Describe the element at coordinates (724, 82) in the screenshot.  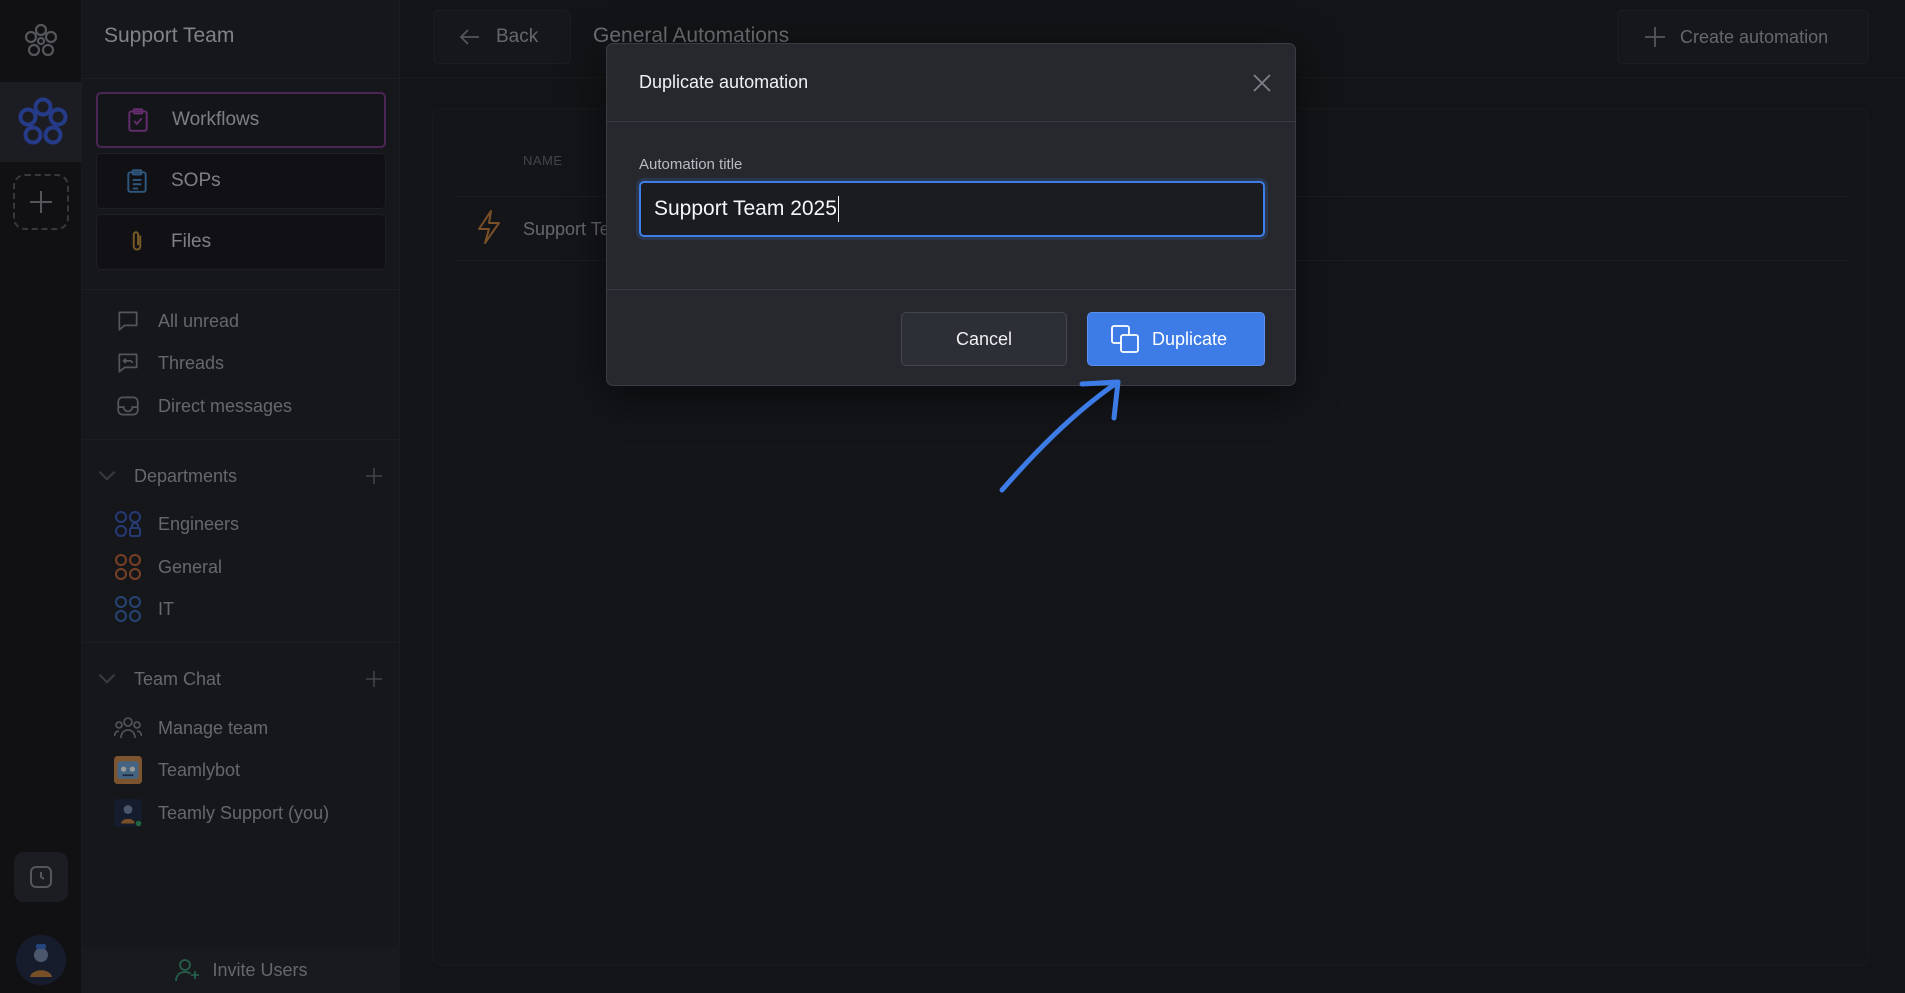
I see `dialog-title: Duplicate automation` at that location.